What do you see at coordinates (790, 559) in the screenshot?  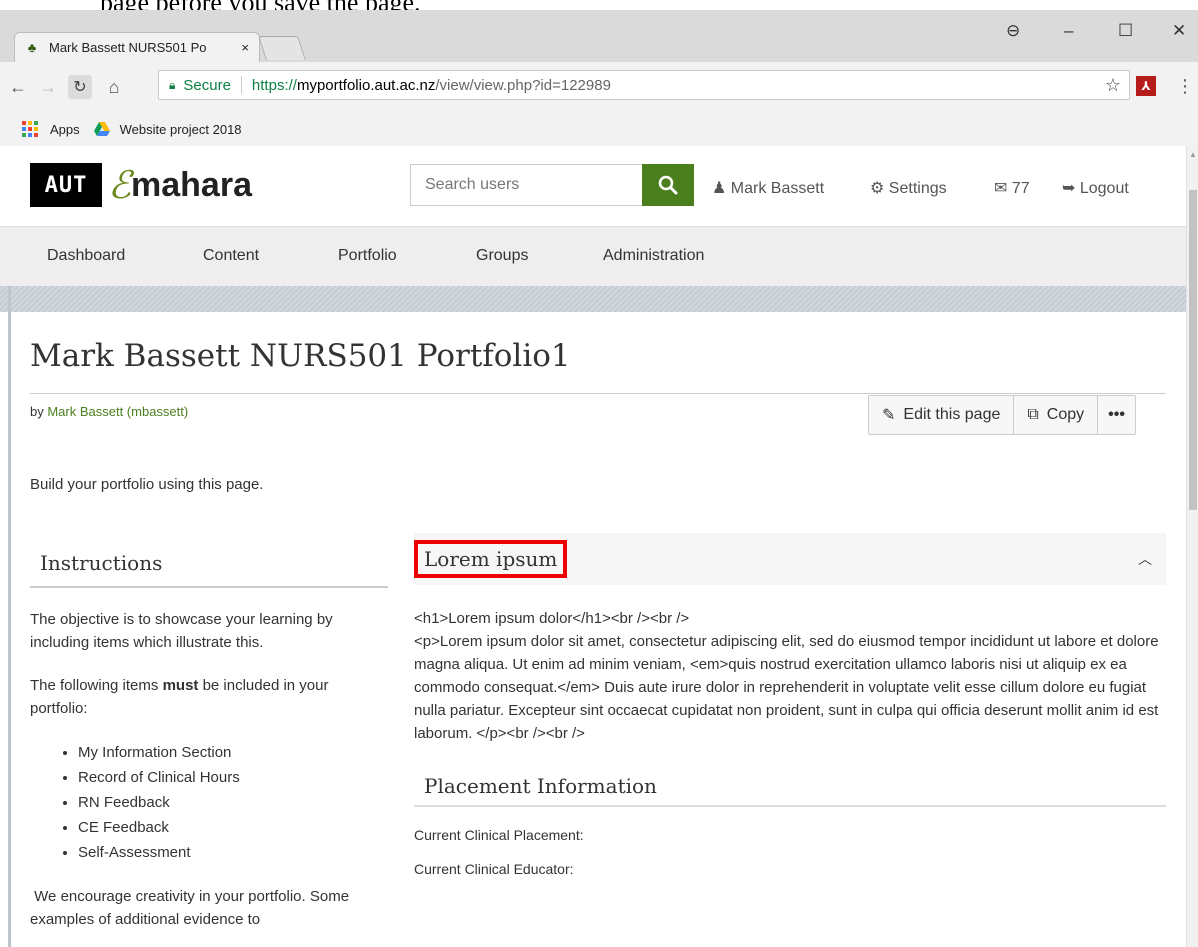 I see `lorem-block-header: Lorem ipsum ︿` at bounding box center [790, 559].